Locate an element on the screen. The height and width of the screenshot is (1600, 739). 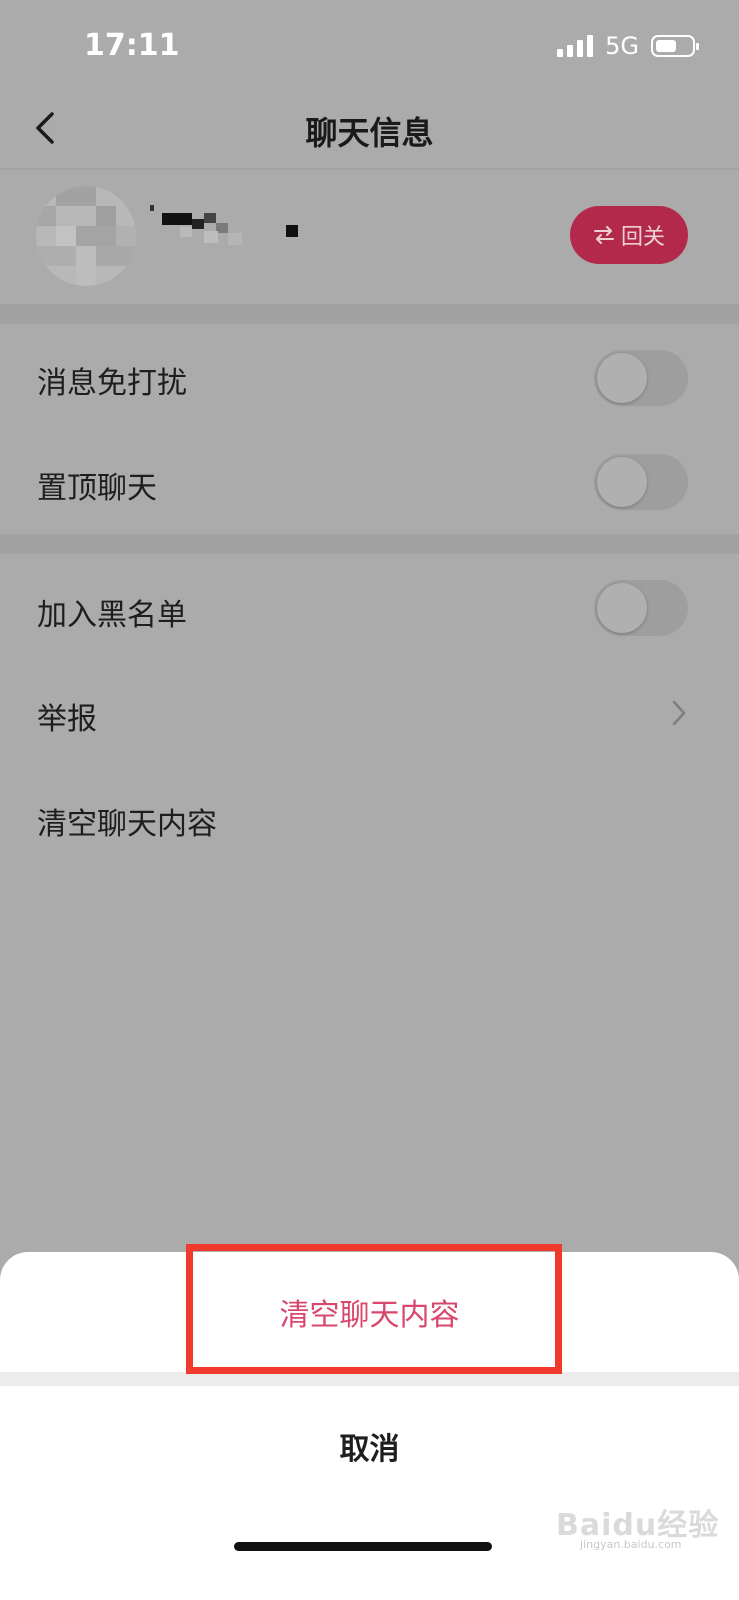
battery-icon is located at coordinates (675, 46).